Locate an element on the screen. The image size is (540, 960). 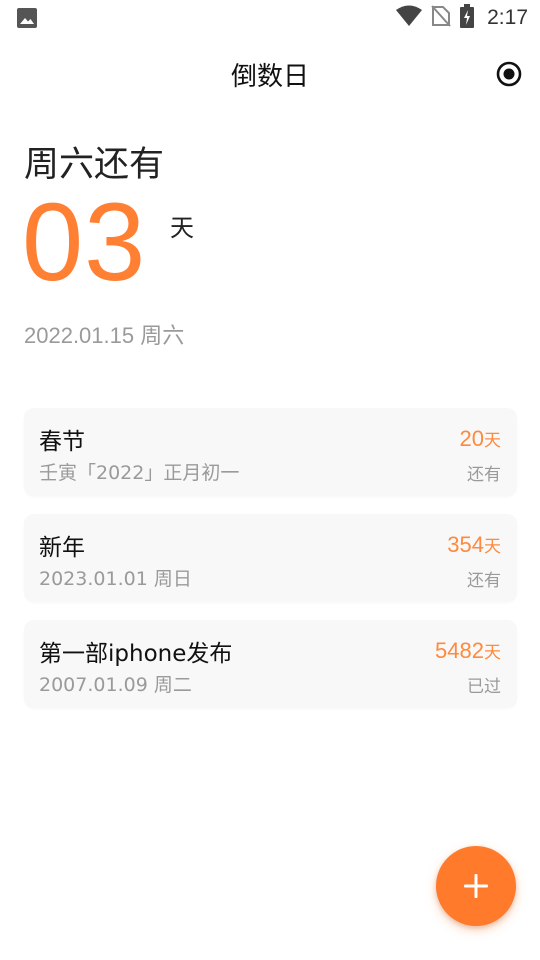
status-time: 2:17 is located at coordinates (507, 17).